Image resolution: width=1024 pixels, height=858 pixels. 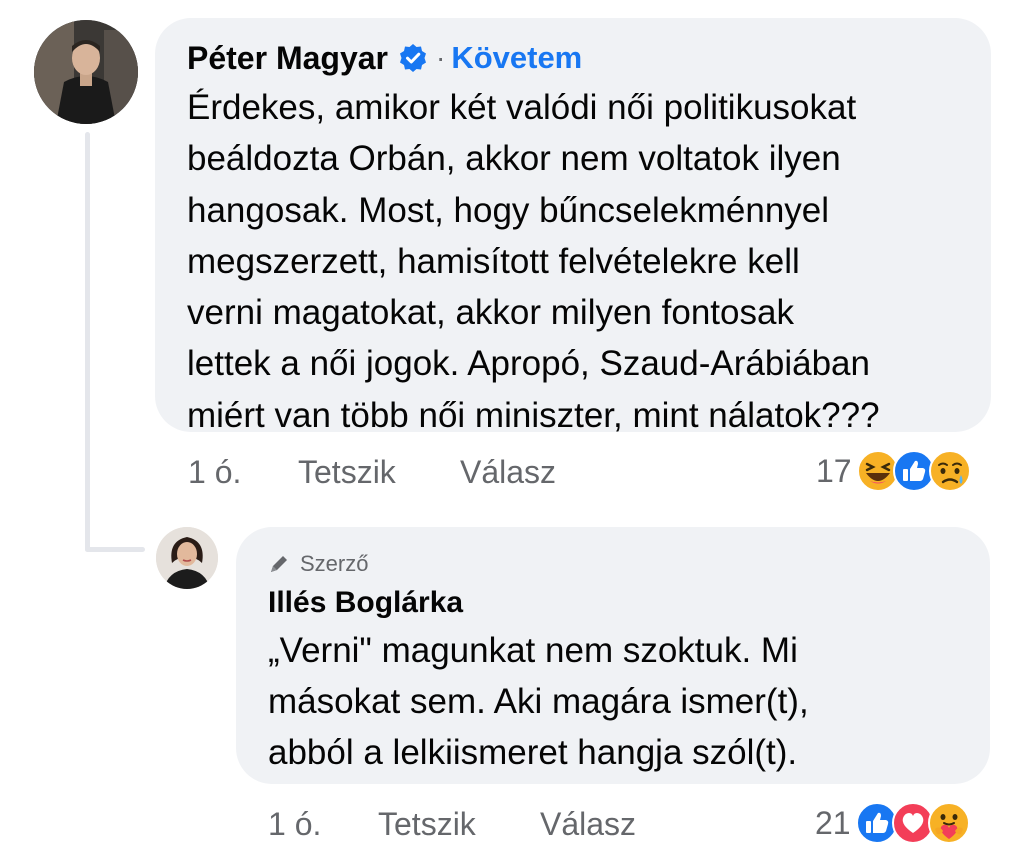 What do you see at coordinates (949, 471) in the screenshot?
I see `sad-icon` at bounding box center [949, 471].